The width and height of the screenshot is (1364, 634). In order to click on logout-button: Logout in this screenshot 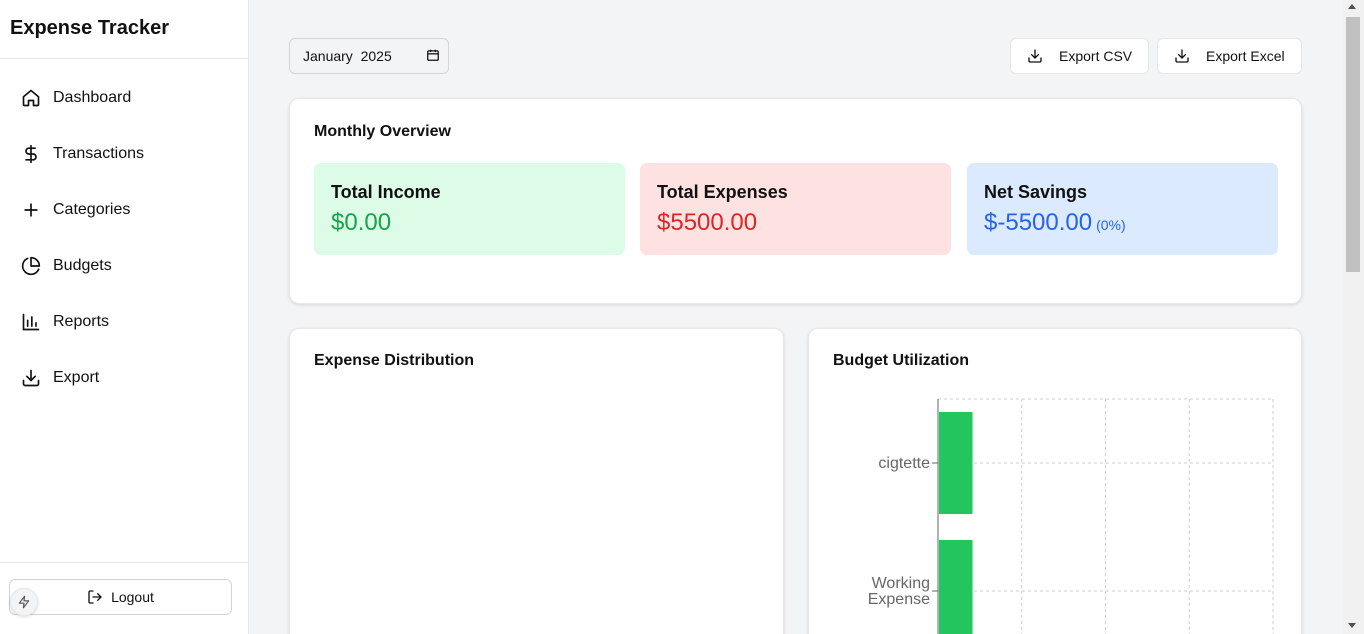, I will do `click(120, 597)`.